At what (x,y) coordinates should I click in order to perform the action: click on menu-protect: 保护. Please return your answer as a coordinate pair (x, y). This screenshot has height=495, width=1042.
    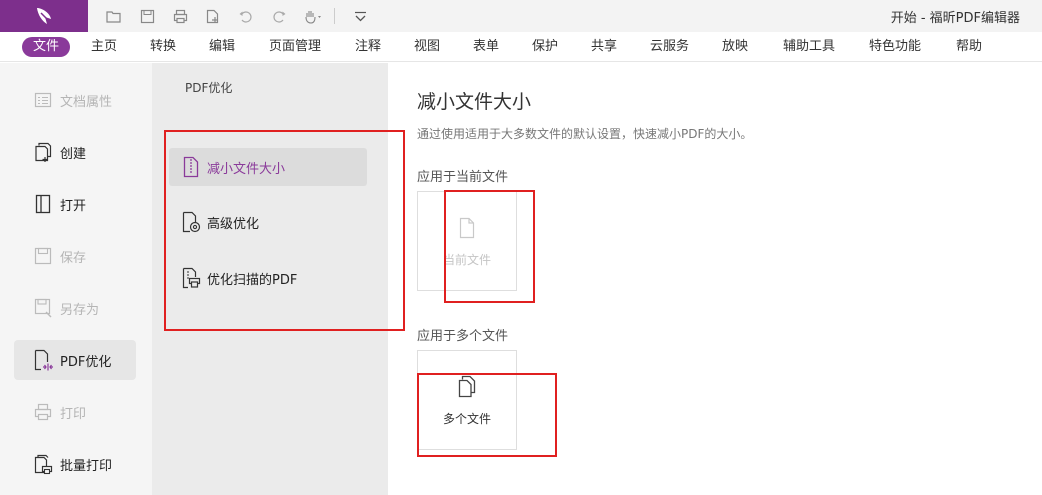
    Looking at the image, I should click on (545, 47).